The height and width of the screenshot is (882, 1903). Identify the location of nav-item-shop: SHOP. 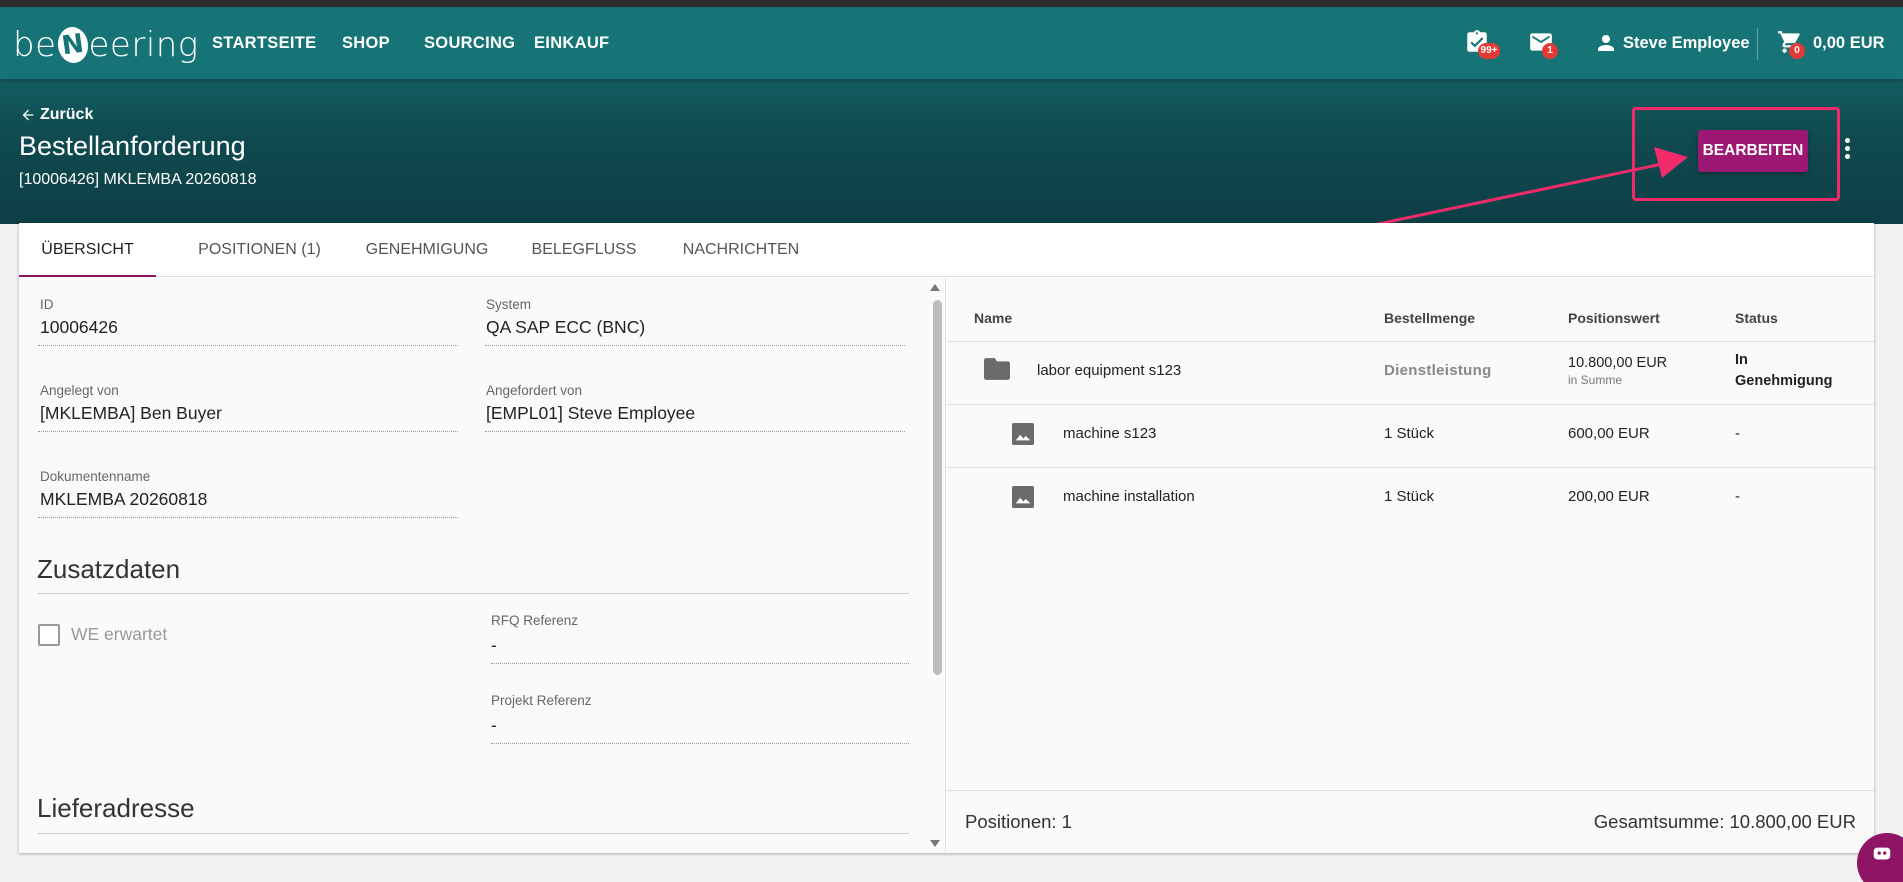
(366, 43).